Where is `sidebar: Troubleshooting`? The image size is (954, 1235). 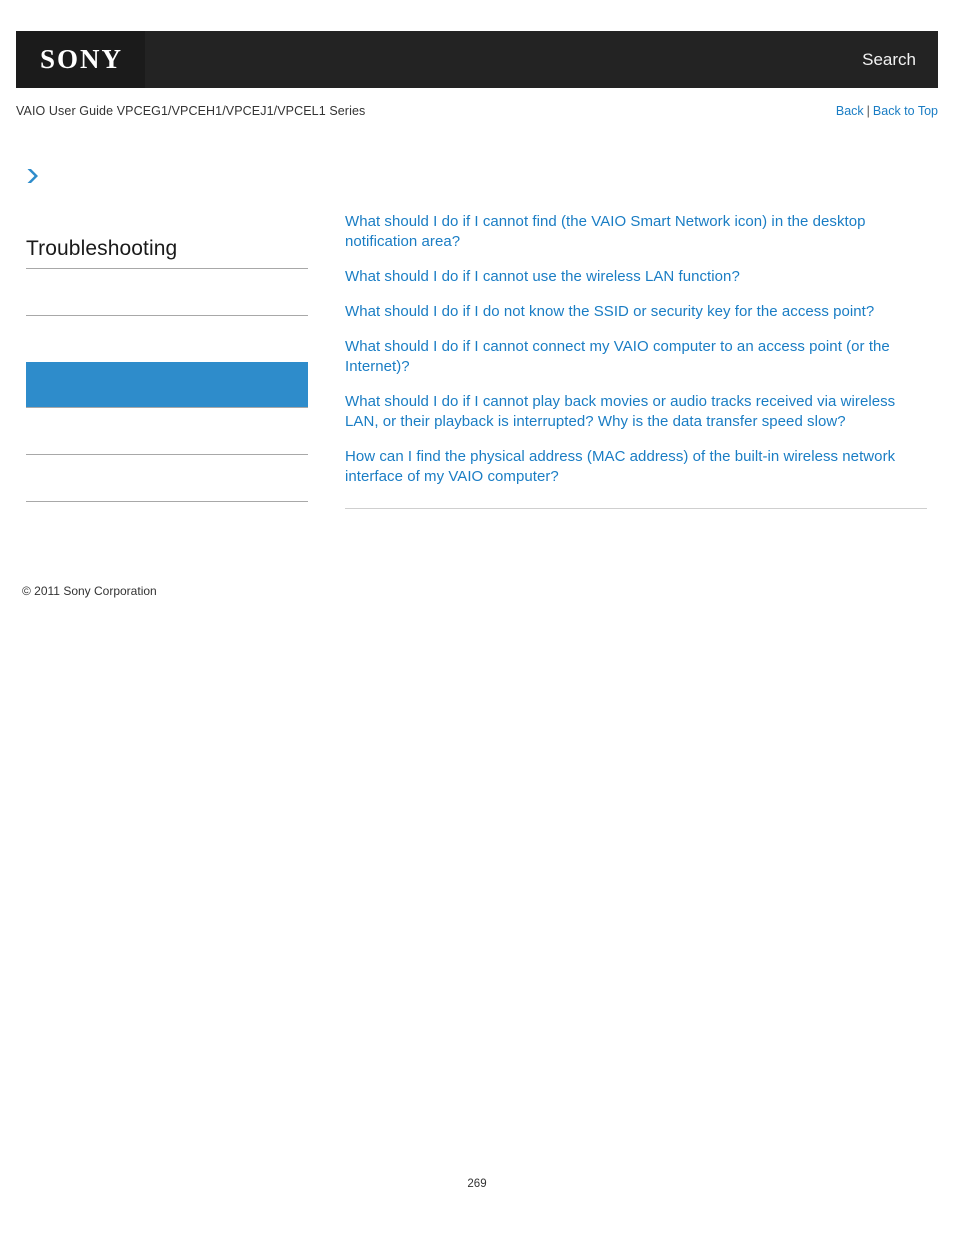
sidebar: Troubleshooting is located at coordinates (167, 335).